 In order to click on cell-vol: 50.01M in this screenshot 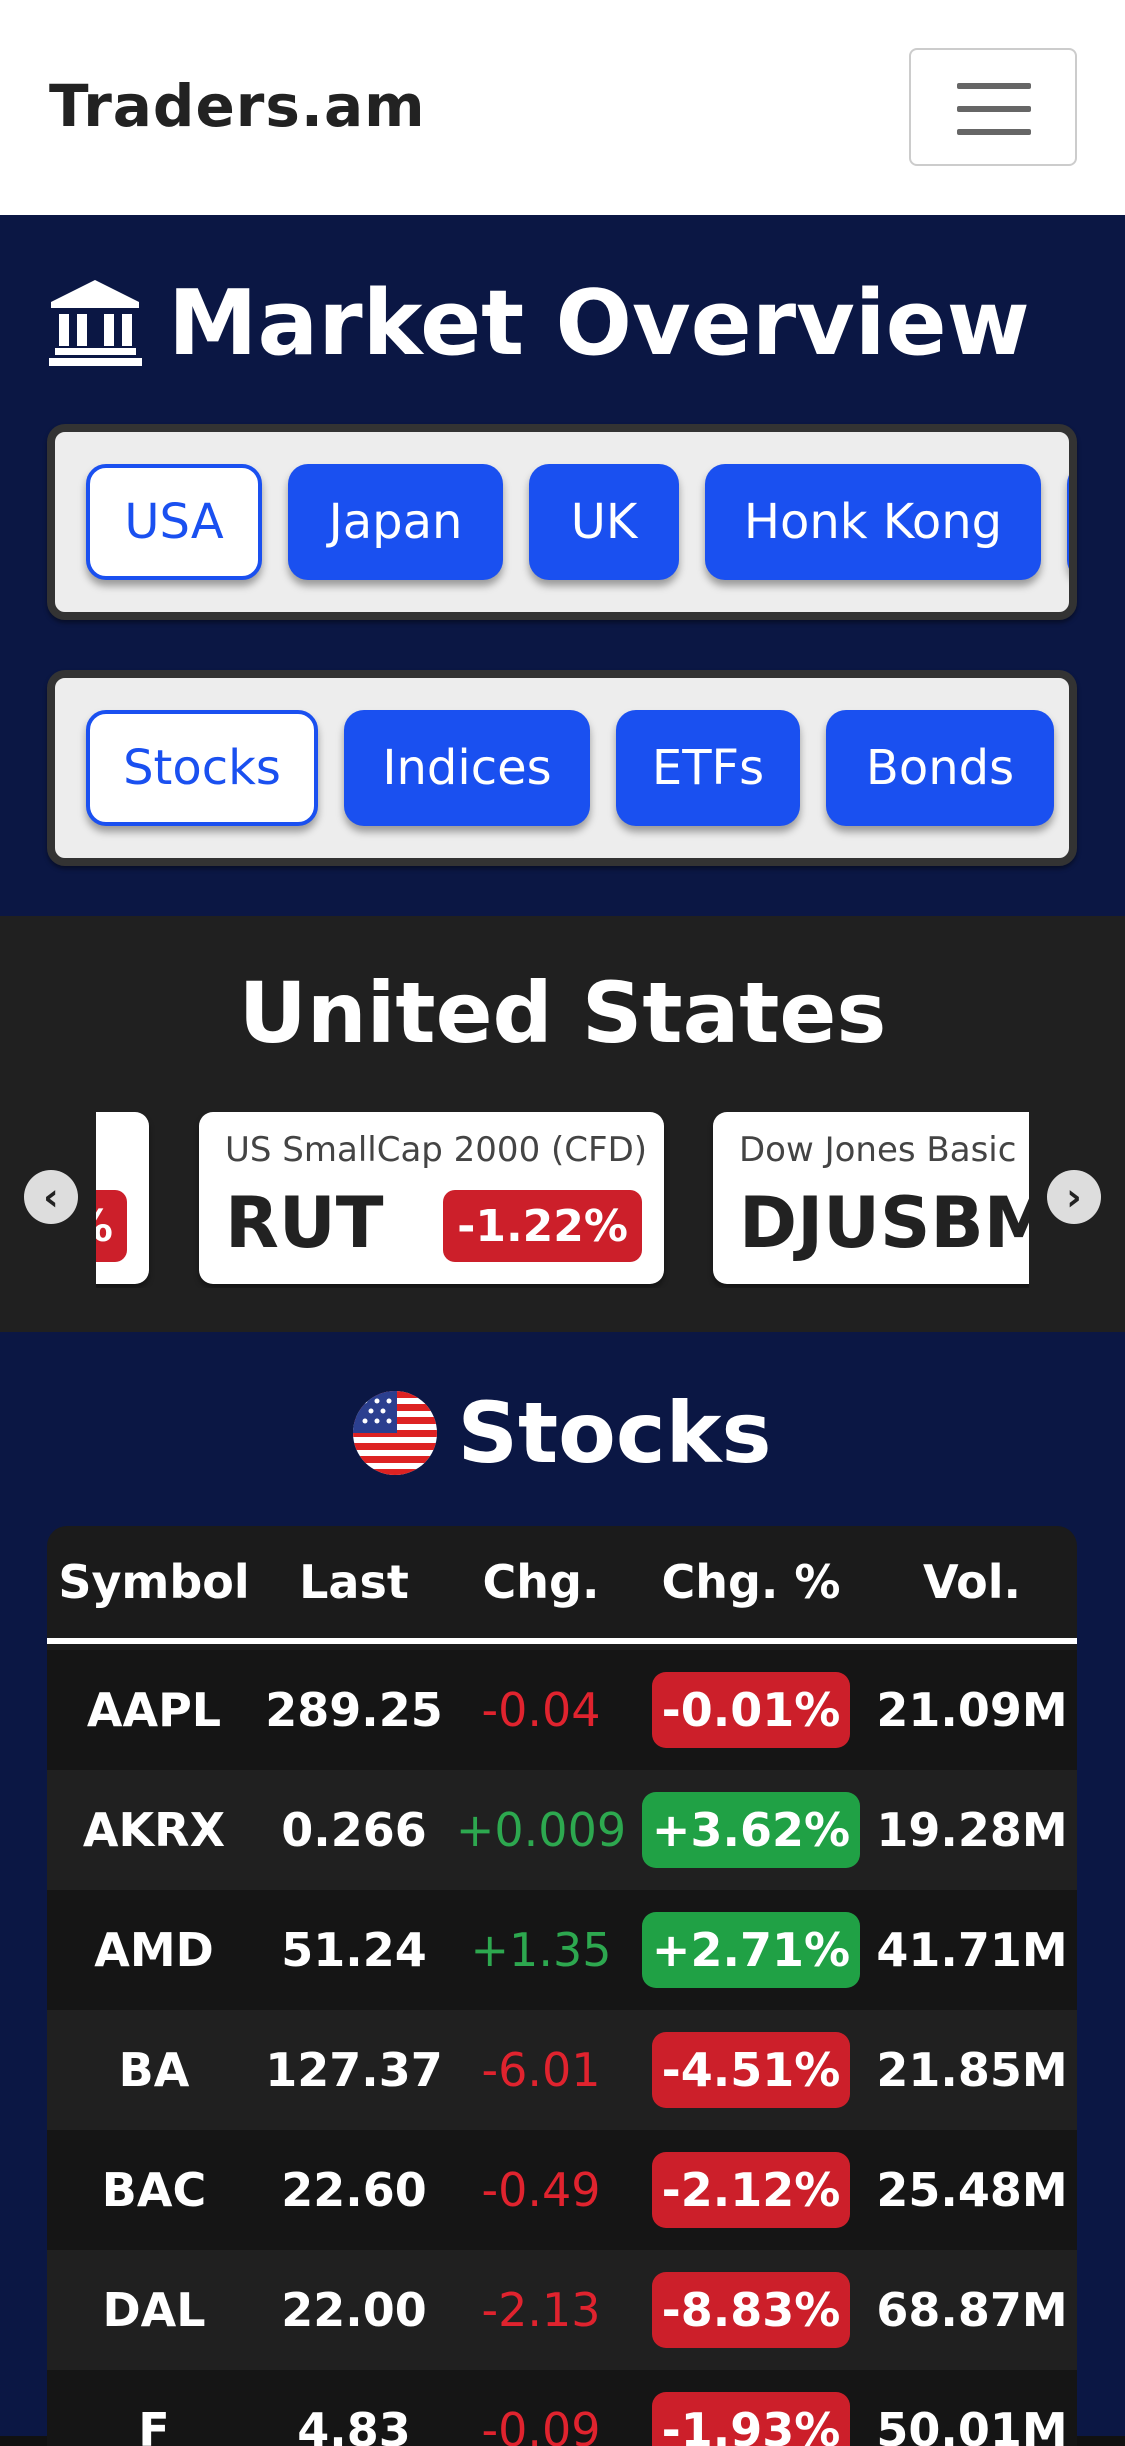, I will do `click(972, 2424)`.